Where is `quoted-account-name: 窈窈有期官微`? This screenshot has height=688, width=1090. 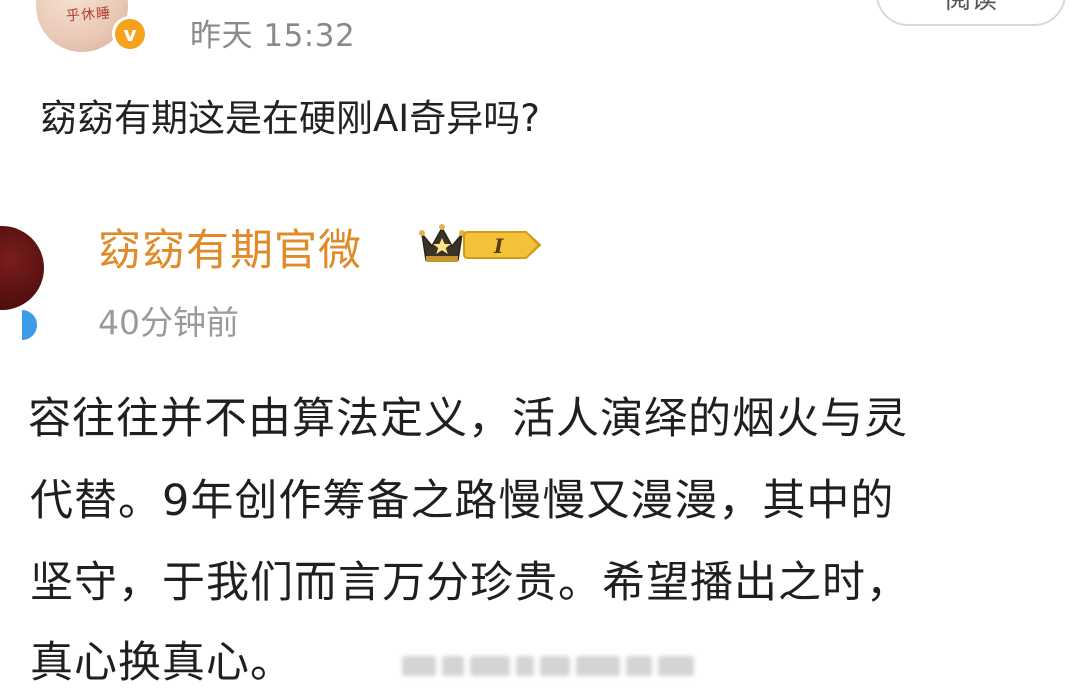 quoted-account-name: 窈窈有期官微 is located at coordinates (230, 251).